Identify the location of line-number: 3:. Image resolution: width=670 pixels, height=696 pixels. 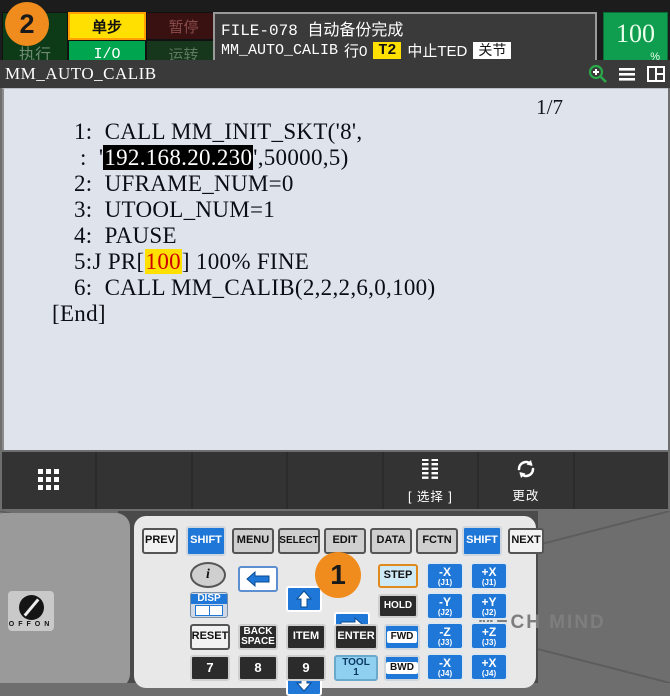
(83, 209).